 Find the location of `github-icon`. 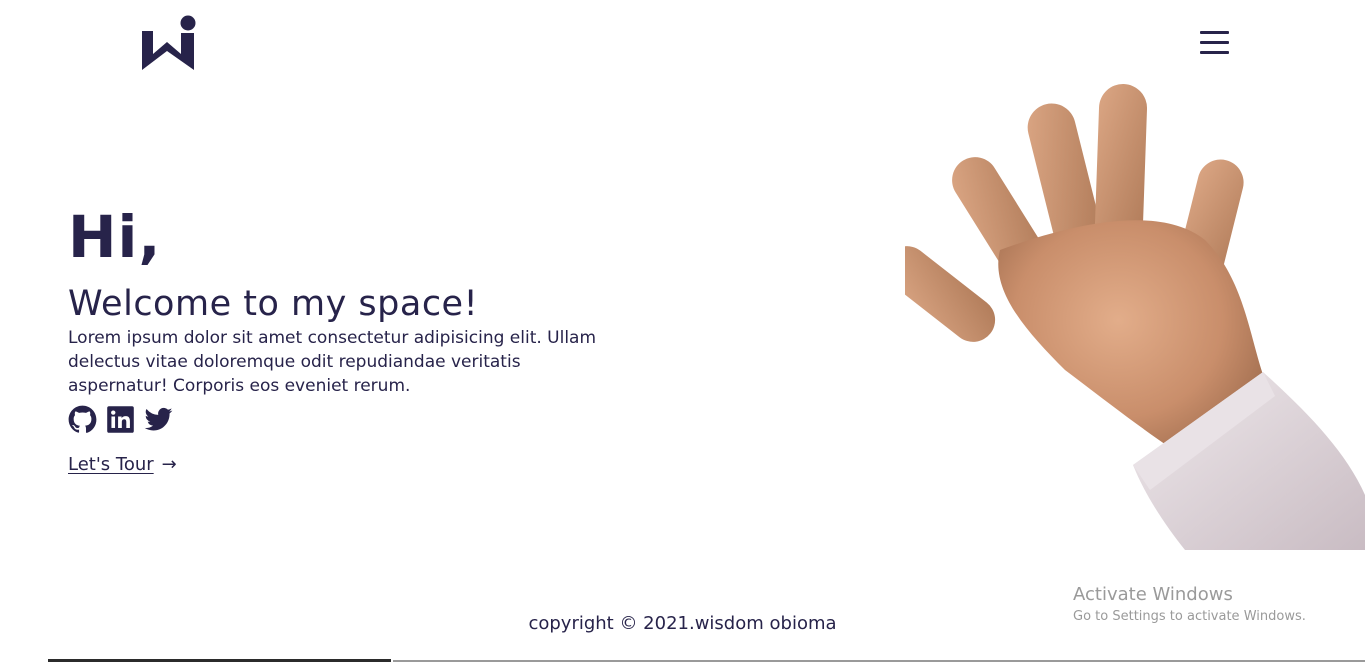

github-icon is located at coordinates (82, 419).